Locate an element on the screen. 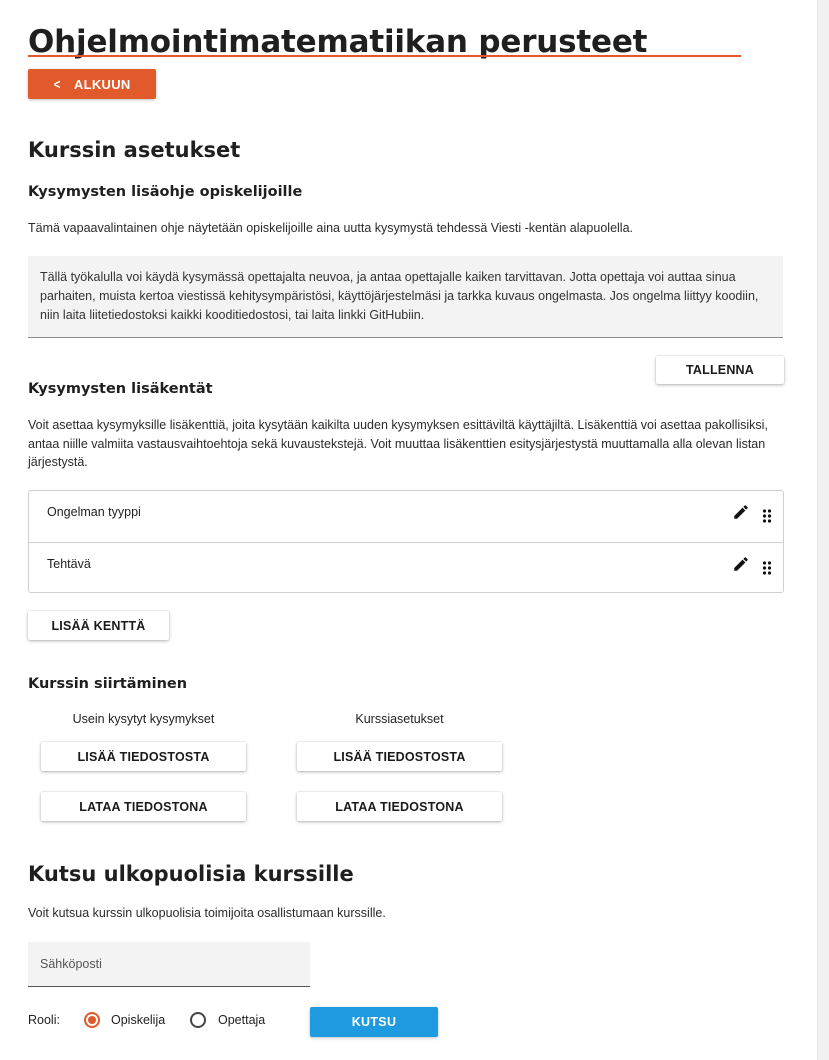  invite-button: KUTSU is located at coordinates (374, 1022).